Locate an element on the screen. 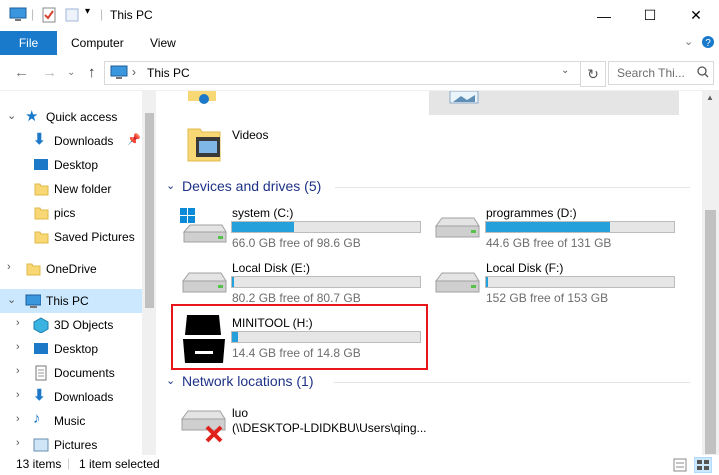 The width and height of the screenshot is (719, 475). scroll-up-arrow-icon: ▲ is located at coordinates (710, 97).